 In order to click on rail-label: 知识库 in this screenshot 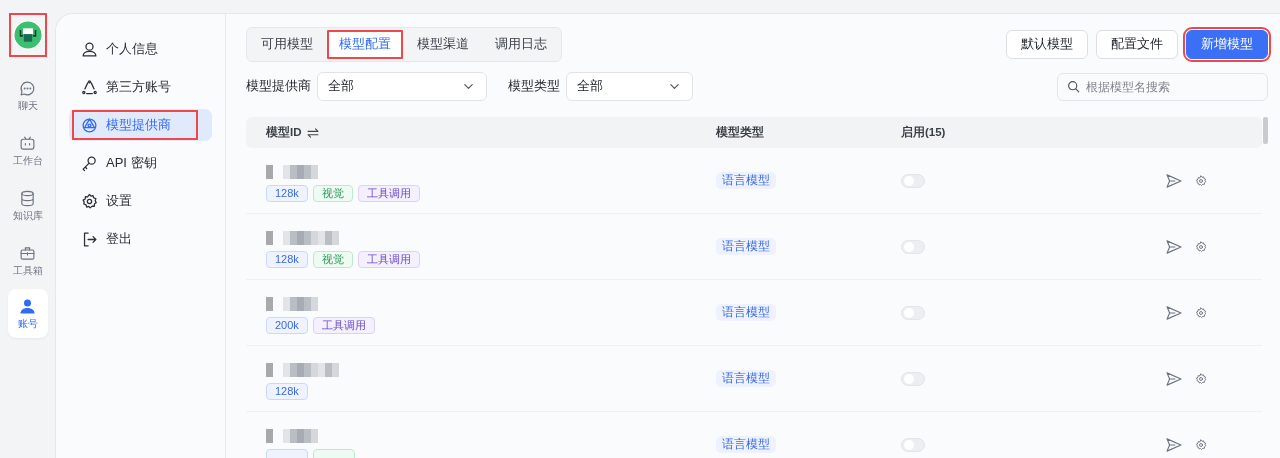, I will do `click(27, 215)`.